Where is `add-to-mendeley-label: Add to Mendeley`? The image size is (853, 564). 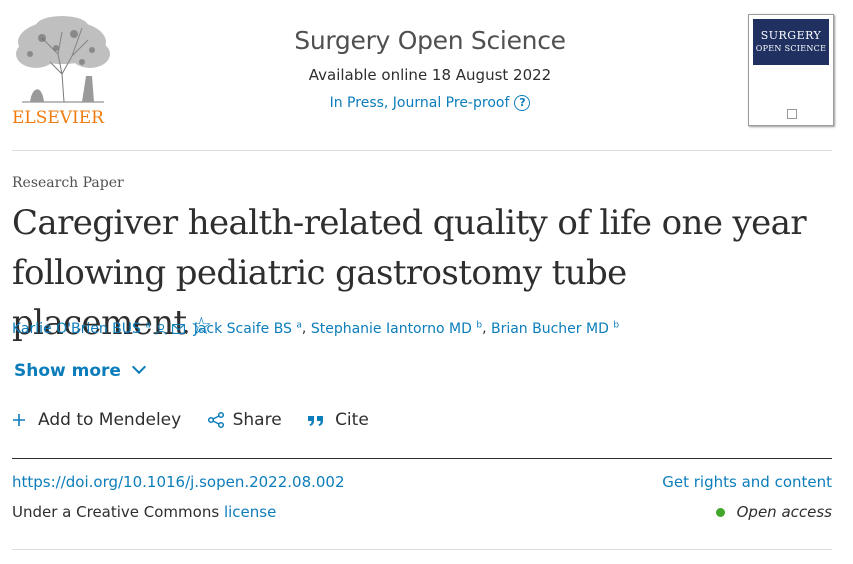 add-to-mendeley-label: Add to Mendeley is located at coordinates (110, 420).